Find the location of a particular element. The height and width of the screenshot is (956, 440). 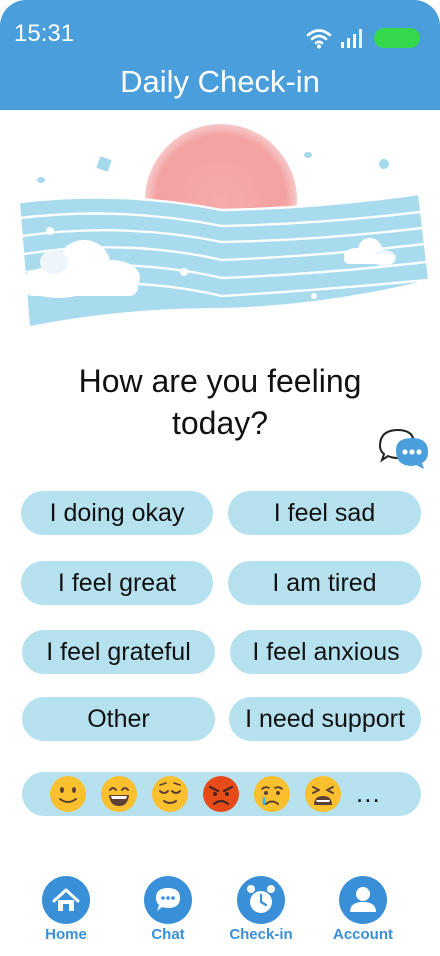

page-title: Daily Check-in is located at coordinates (220, 81).